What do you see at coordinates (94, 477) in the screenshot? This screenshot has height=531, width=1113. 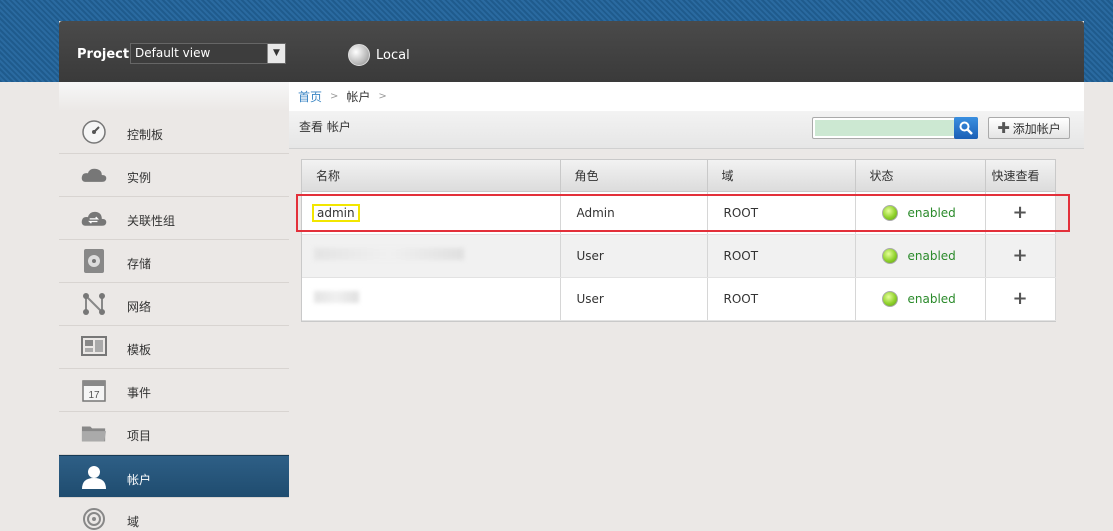 I see `user-icon` at bounding box center [94, 477].